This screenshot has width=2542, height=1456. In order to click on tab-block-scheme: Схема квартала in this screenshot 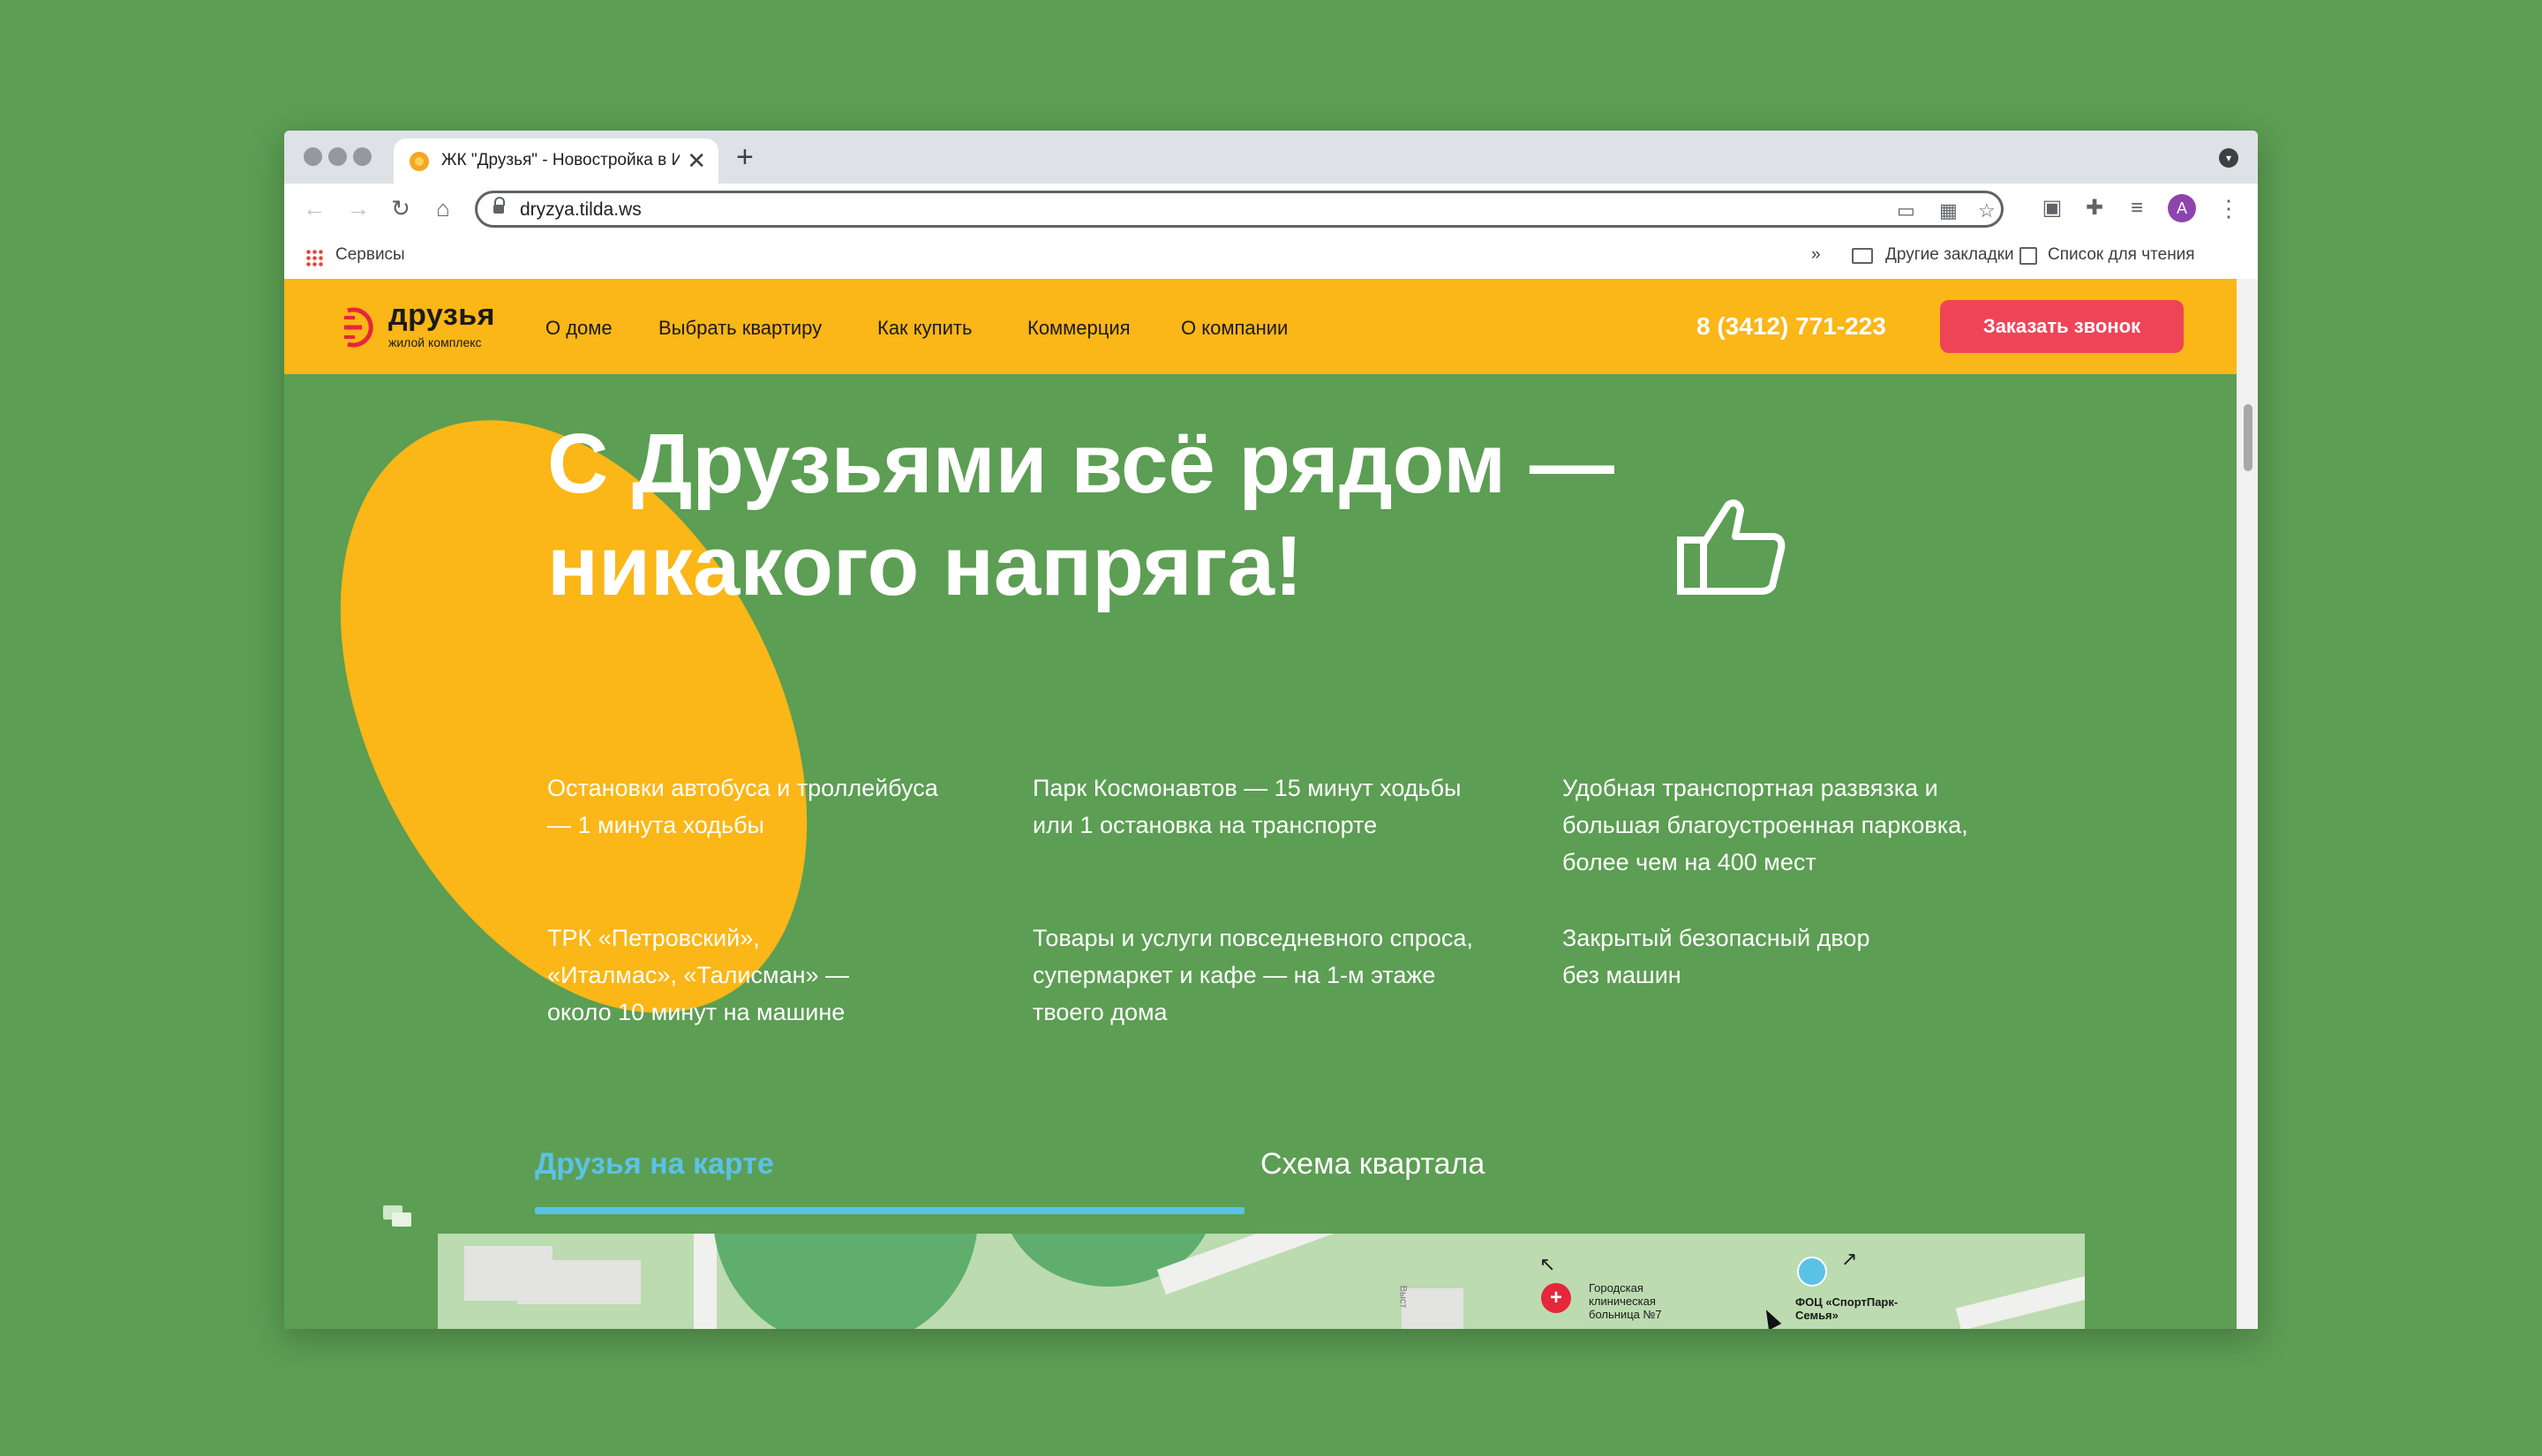, I will do `click(1372, 1164)`.